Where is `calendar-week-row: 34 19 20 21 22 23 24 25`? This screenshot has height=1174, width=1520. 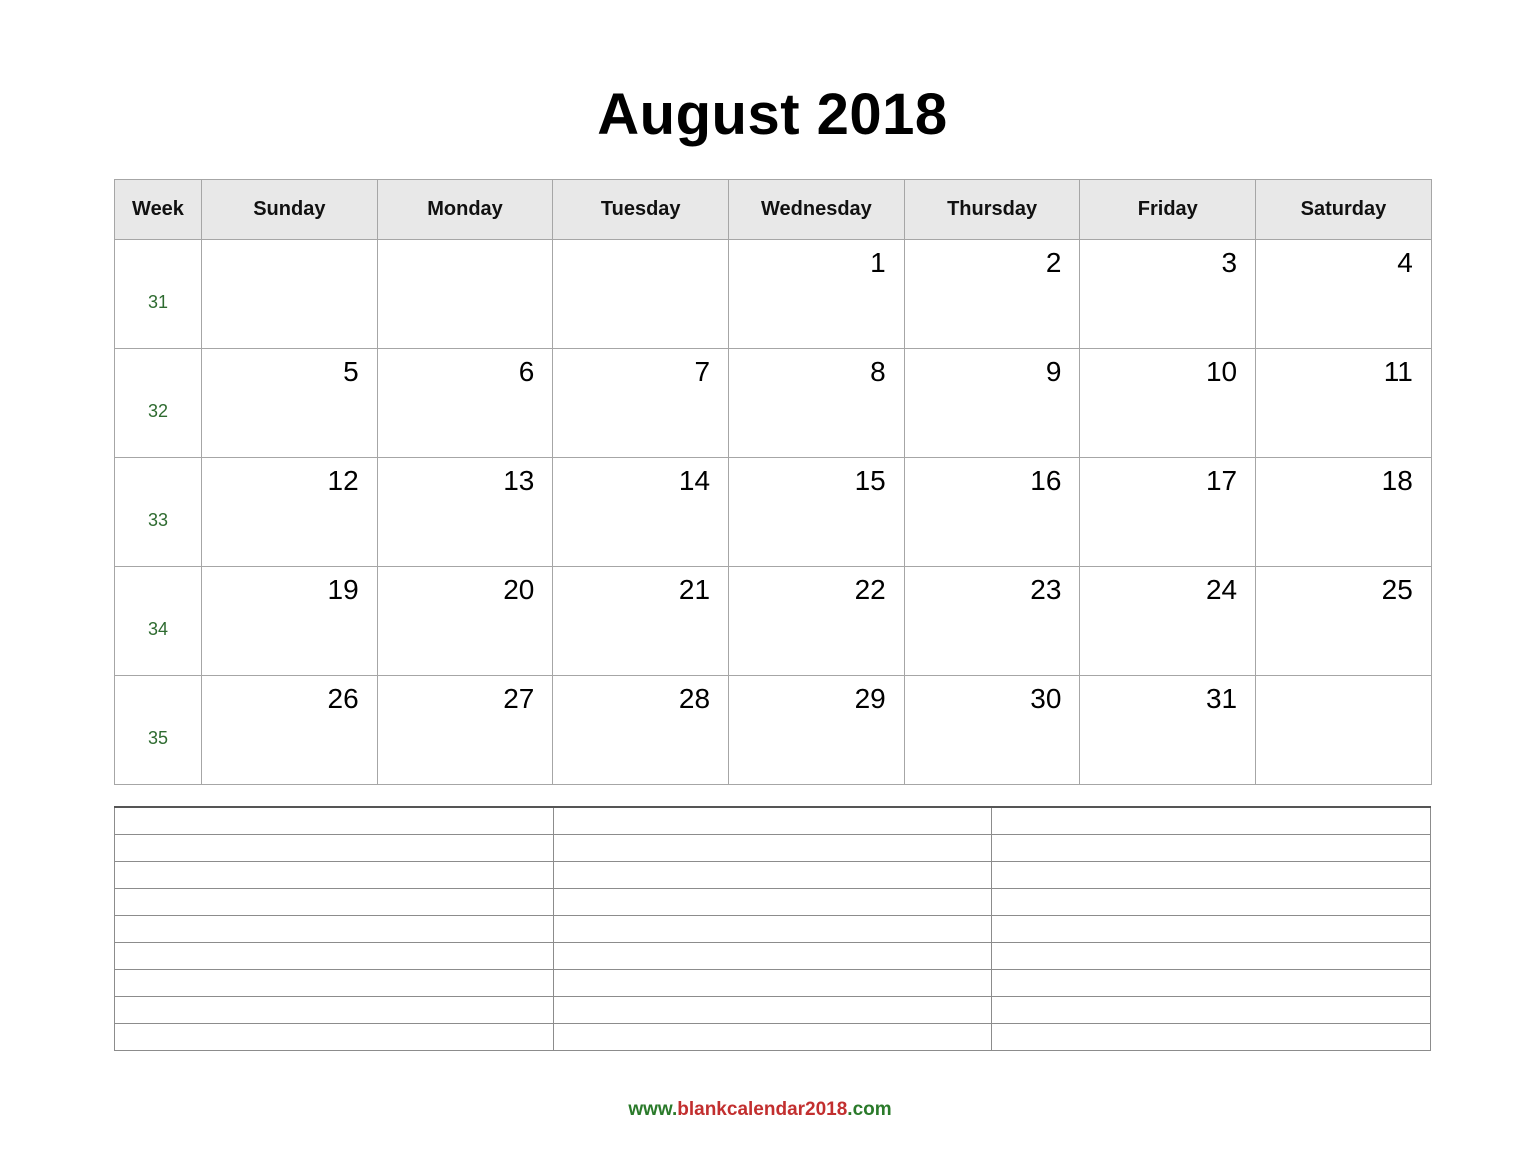
calendar-week-row: 34 19 20 21 22 23 24 25 is located at coordinates (773, 621).